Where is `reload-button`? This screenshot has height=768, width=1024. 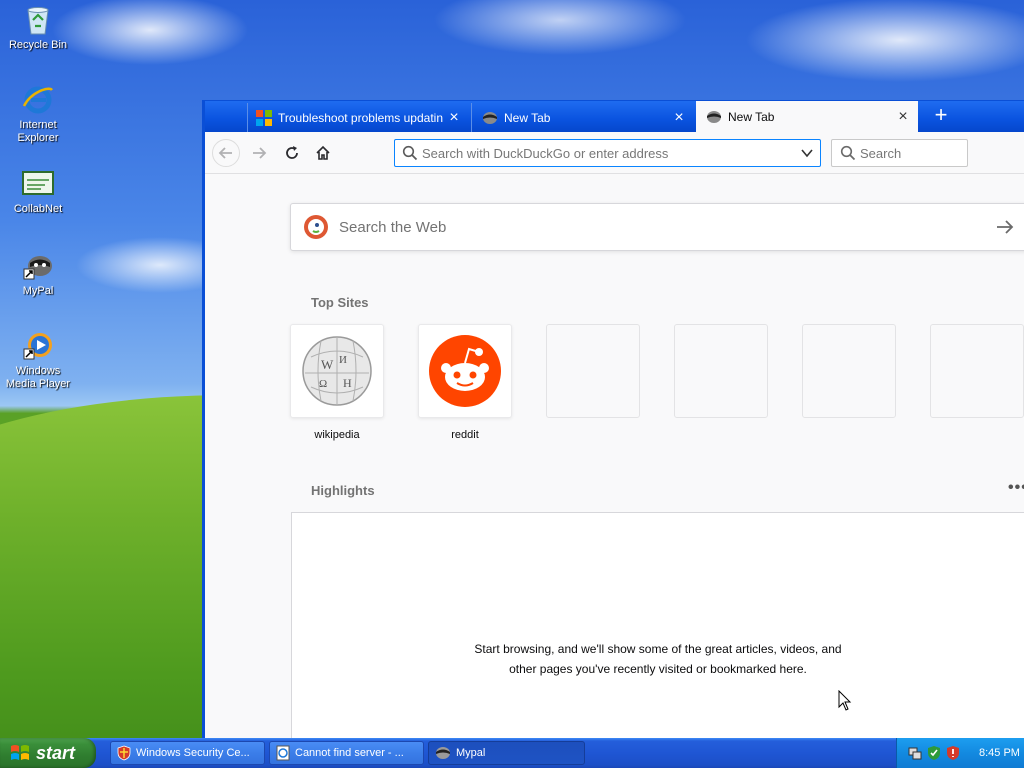
reload-button is located at coordinates (292, 153).